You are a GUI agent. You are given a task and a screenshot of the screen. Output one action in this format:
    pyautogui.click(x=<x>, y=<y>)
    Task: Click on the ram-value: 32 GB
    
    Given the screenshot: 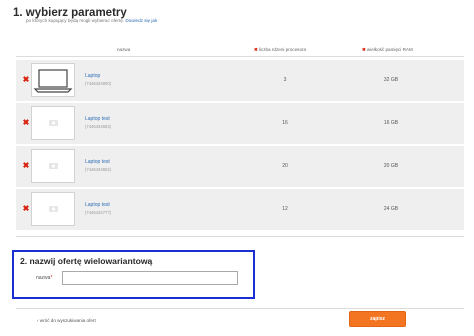 What is the action you would take?
    pyautogui.click(x=391, y=80)
    